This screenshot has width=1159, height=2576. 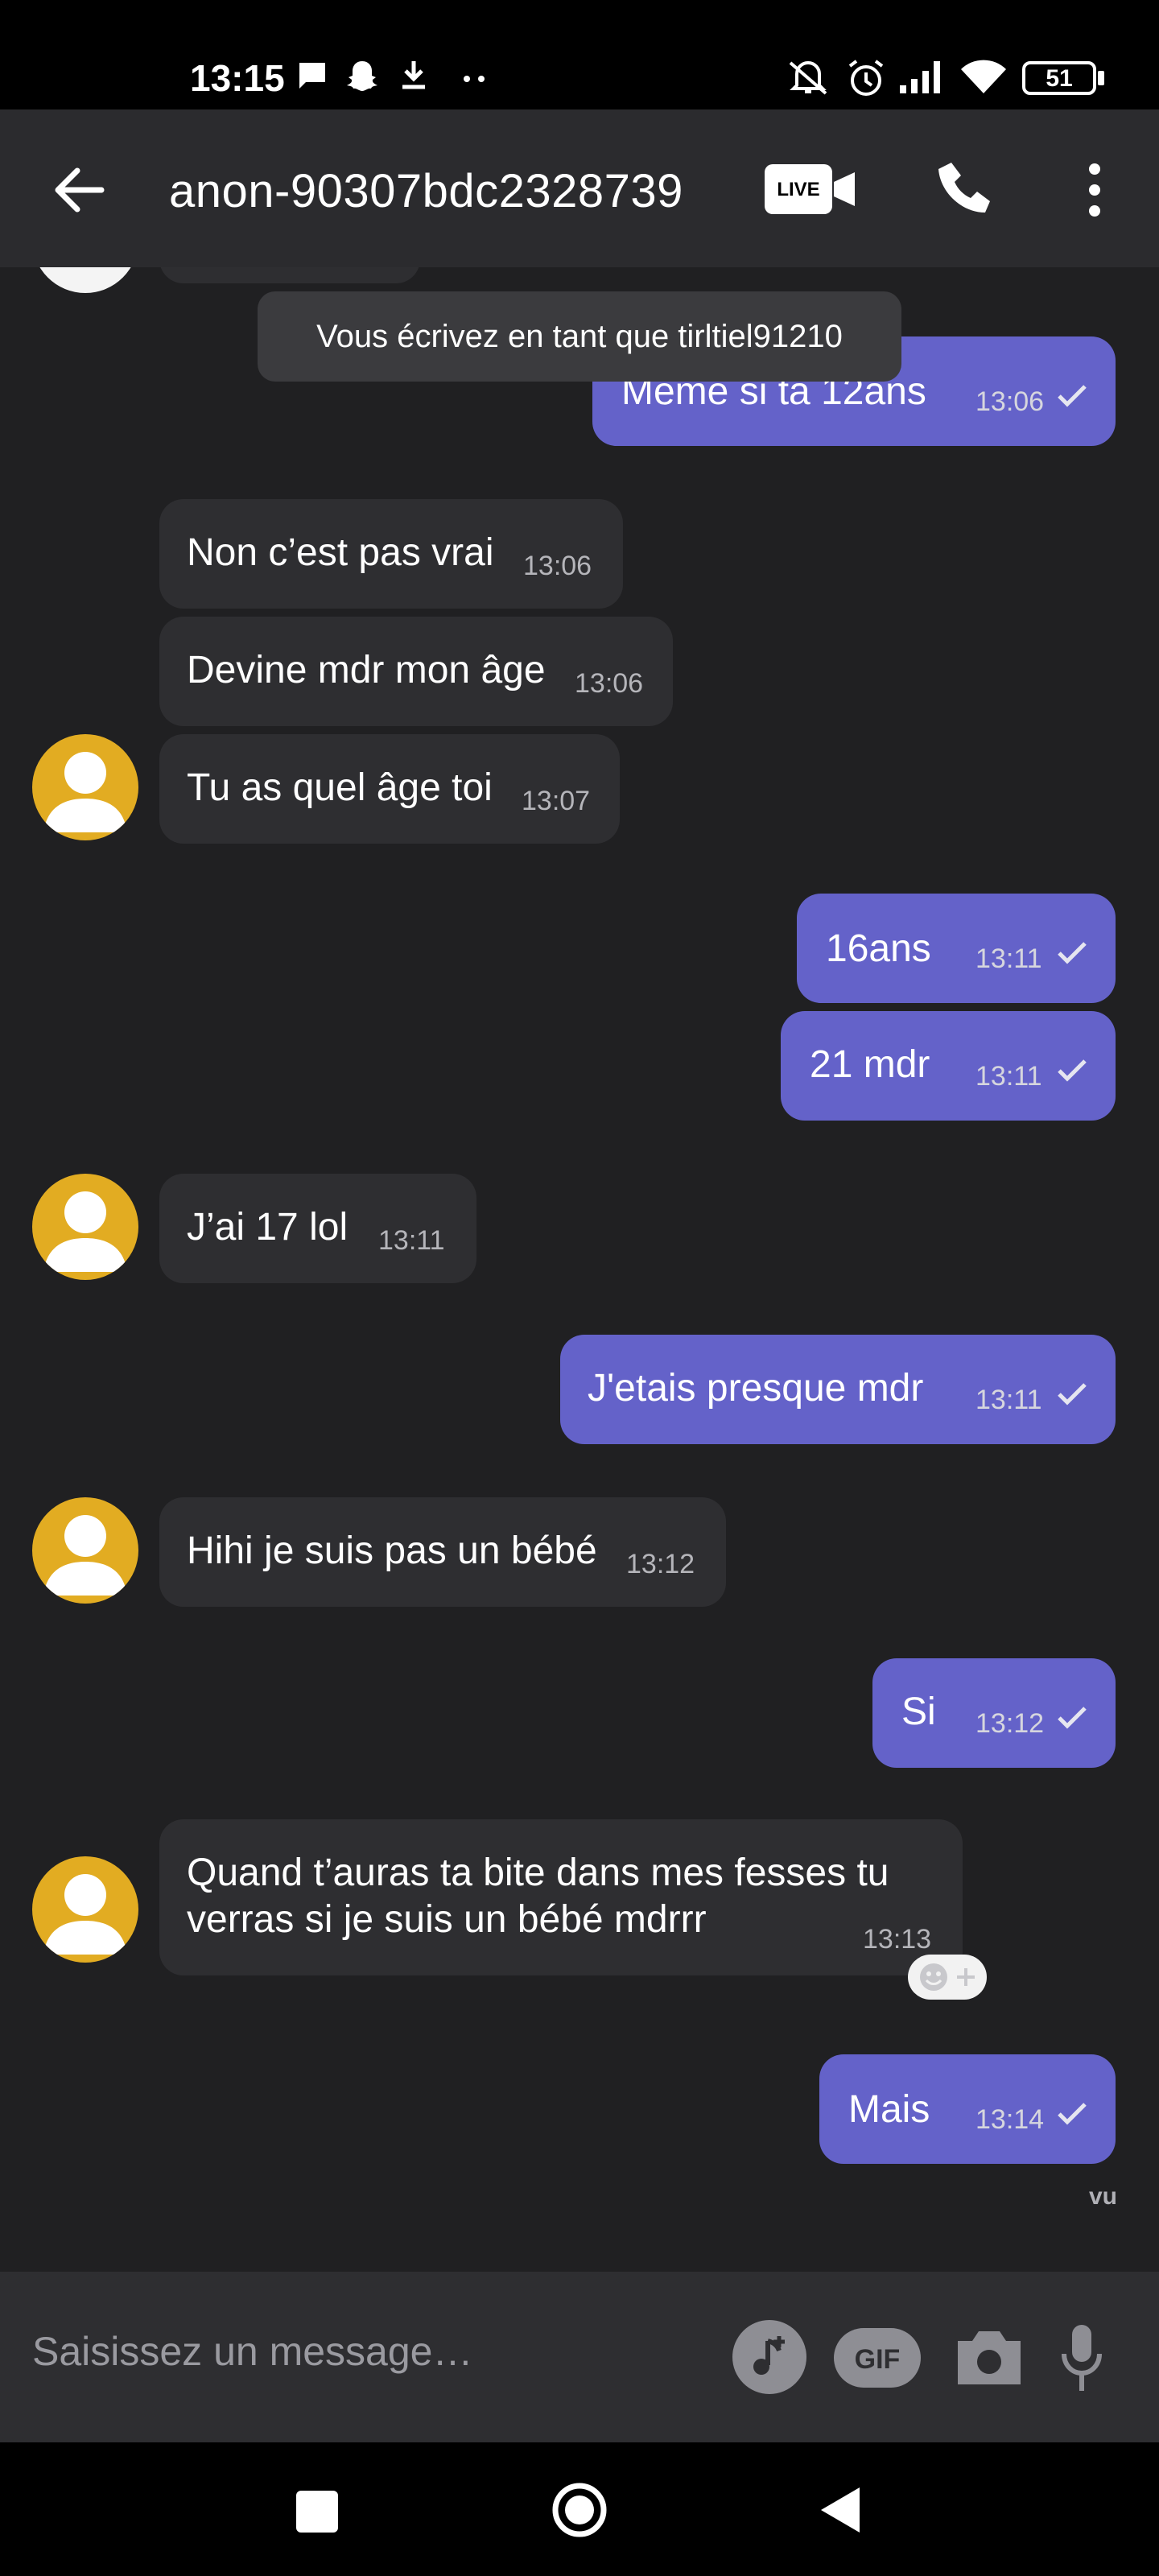 I want to click on music-button, so click(x=769, y=2357).